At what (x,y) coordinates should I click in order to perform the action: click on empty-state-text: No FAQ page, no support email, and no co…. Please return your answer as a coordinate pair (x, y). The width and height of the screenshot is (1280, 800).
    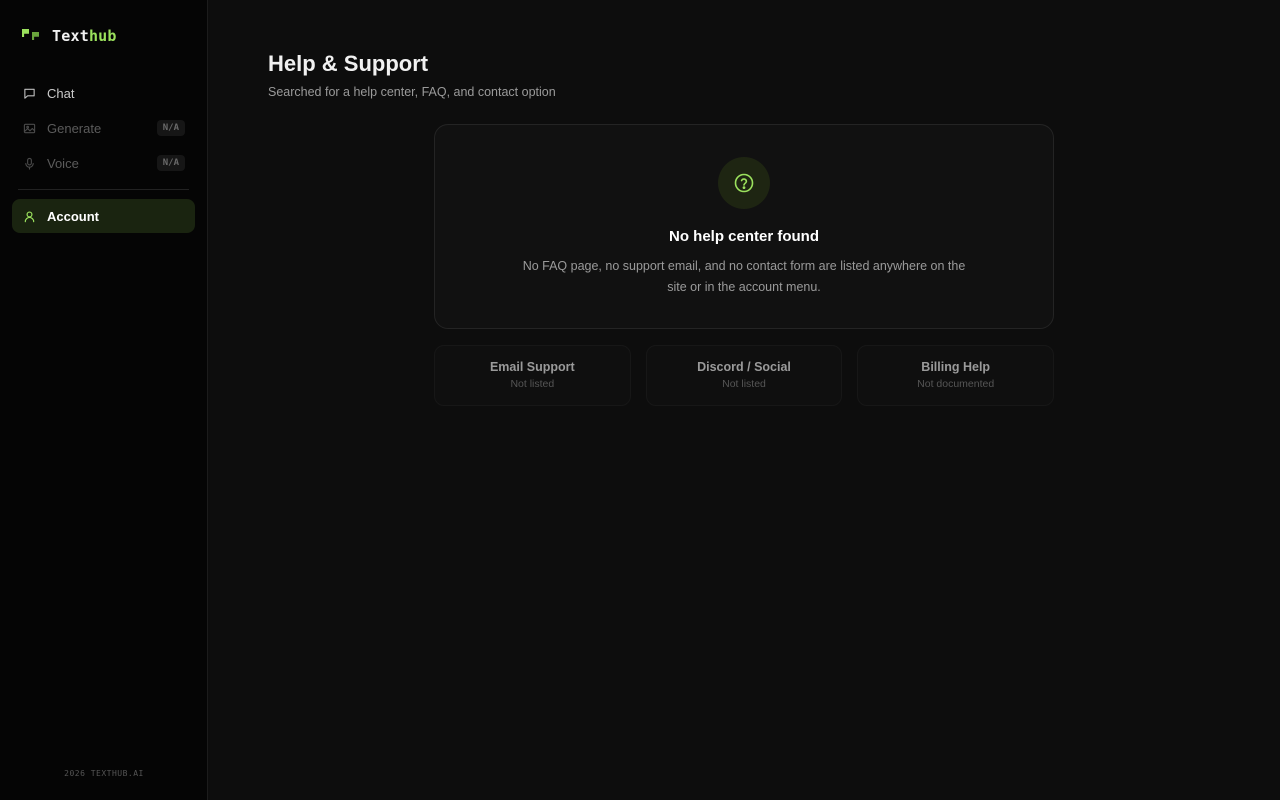
    Looking at the image, I should click on (744, 276).